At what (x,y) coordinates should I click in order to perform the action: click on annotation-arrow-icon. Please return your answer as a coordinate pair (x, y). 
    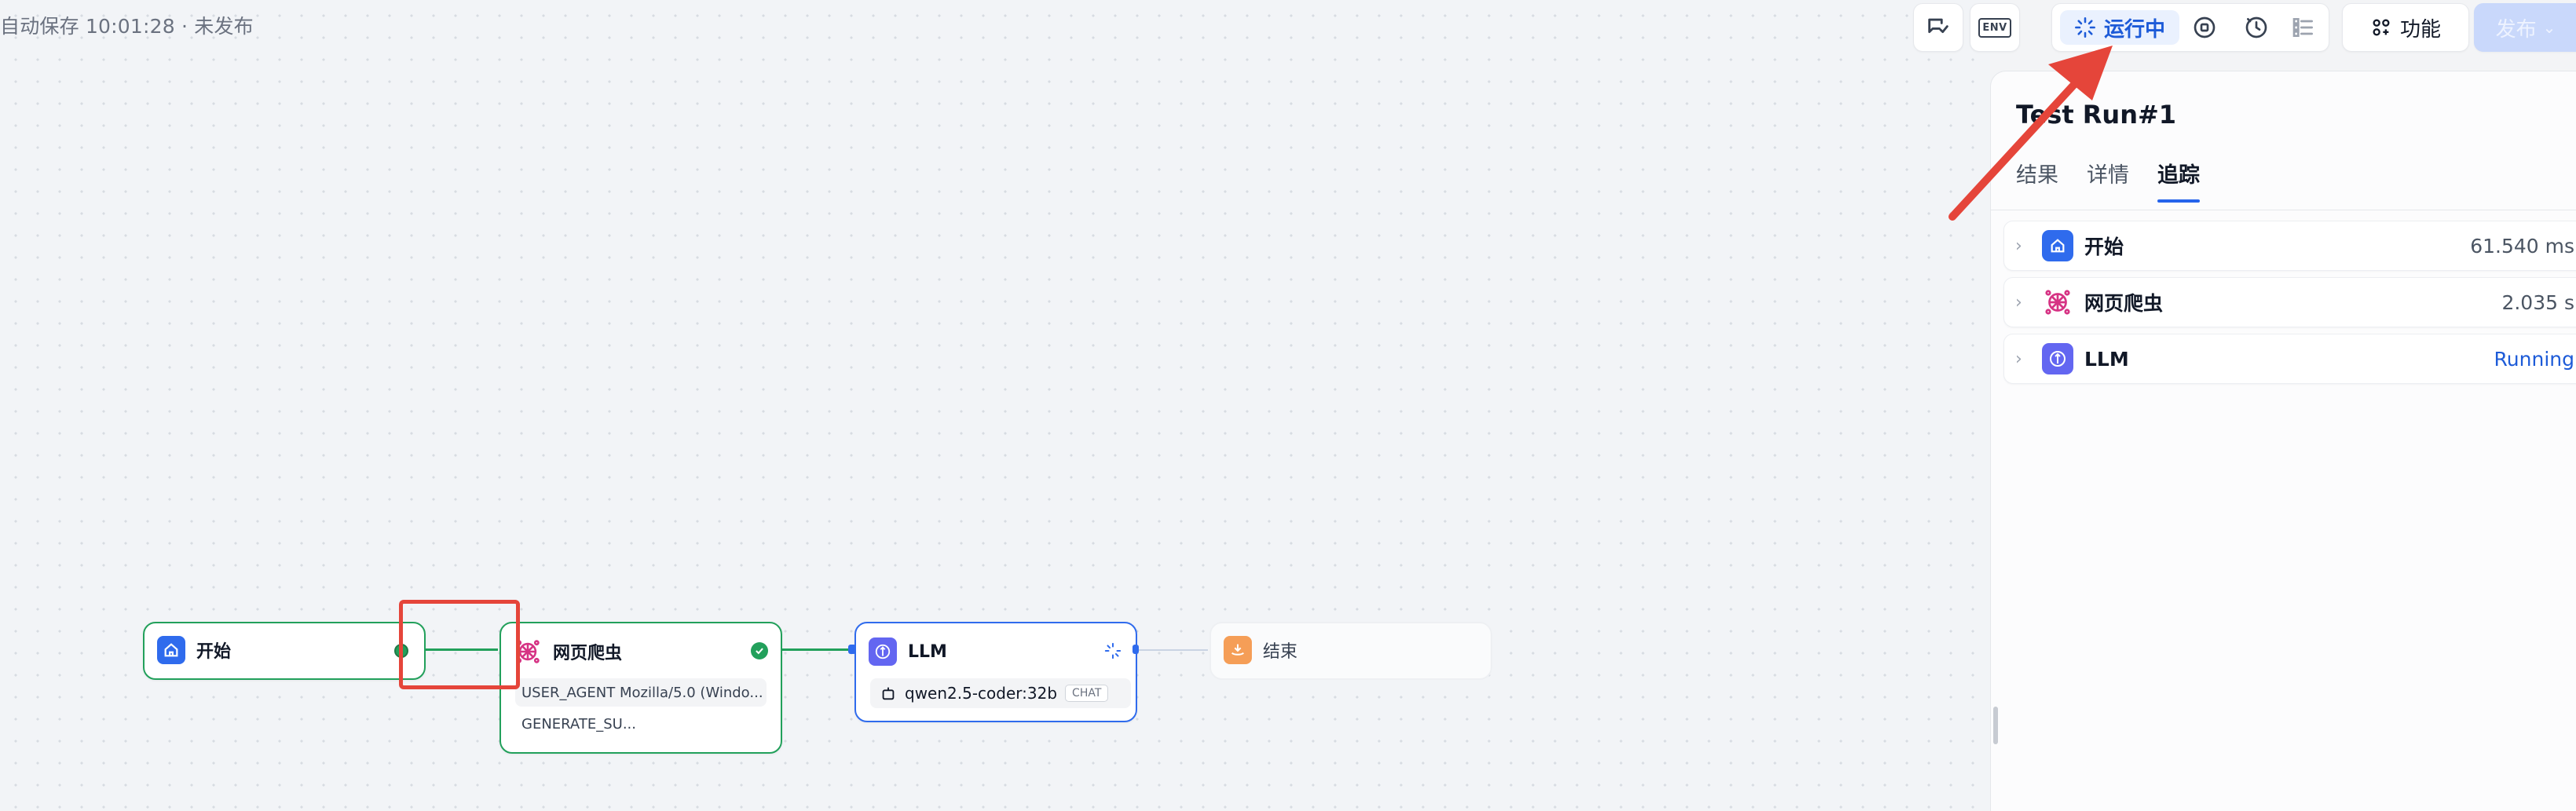
    Looking at the image, I should click on (2031, 133).